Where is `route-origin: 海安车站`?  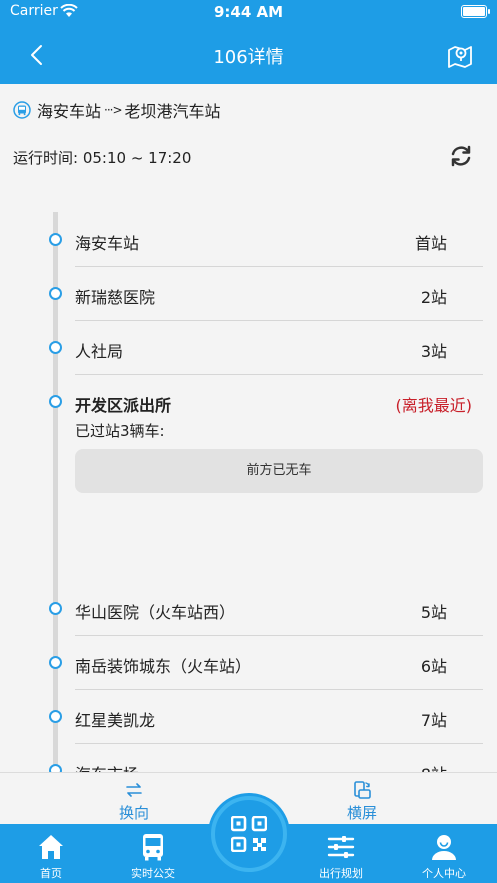 route-origin: 海安车站 is located at coordinates (69, 111).